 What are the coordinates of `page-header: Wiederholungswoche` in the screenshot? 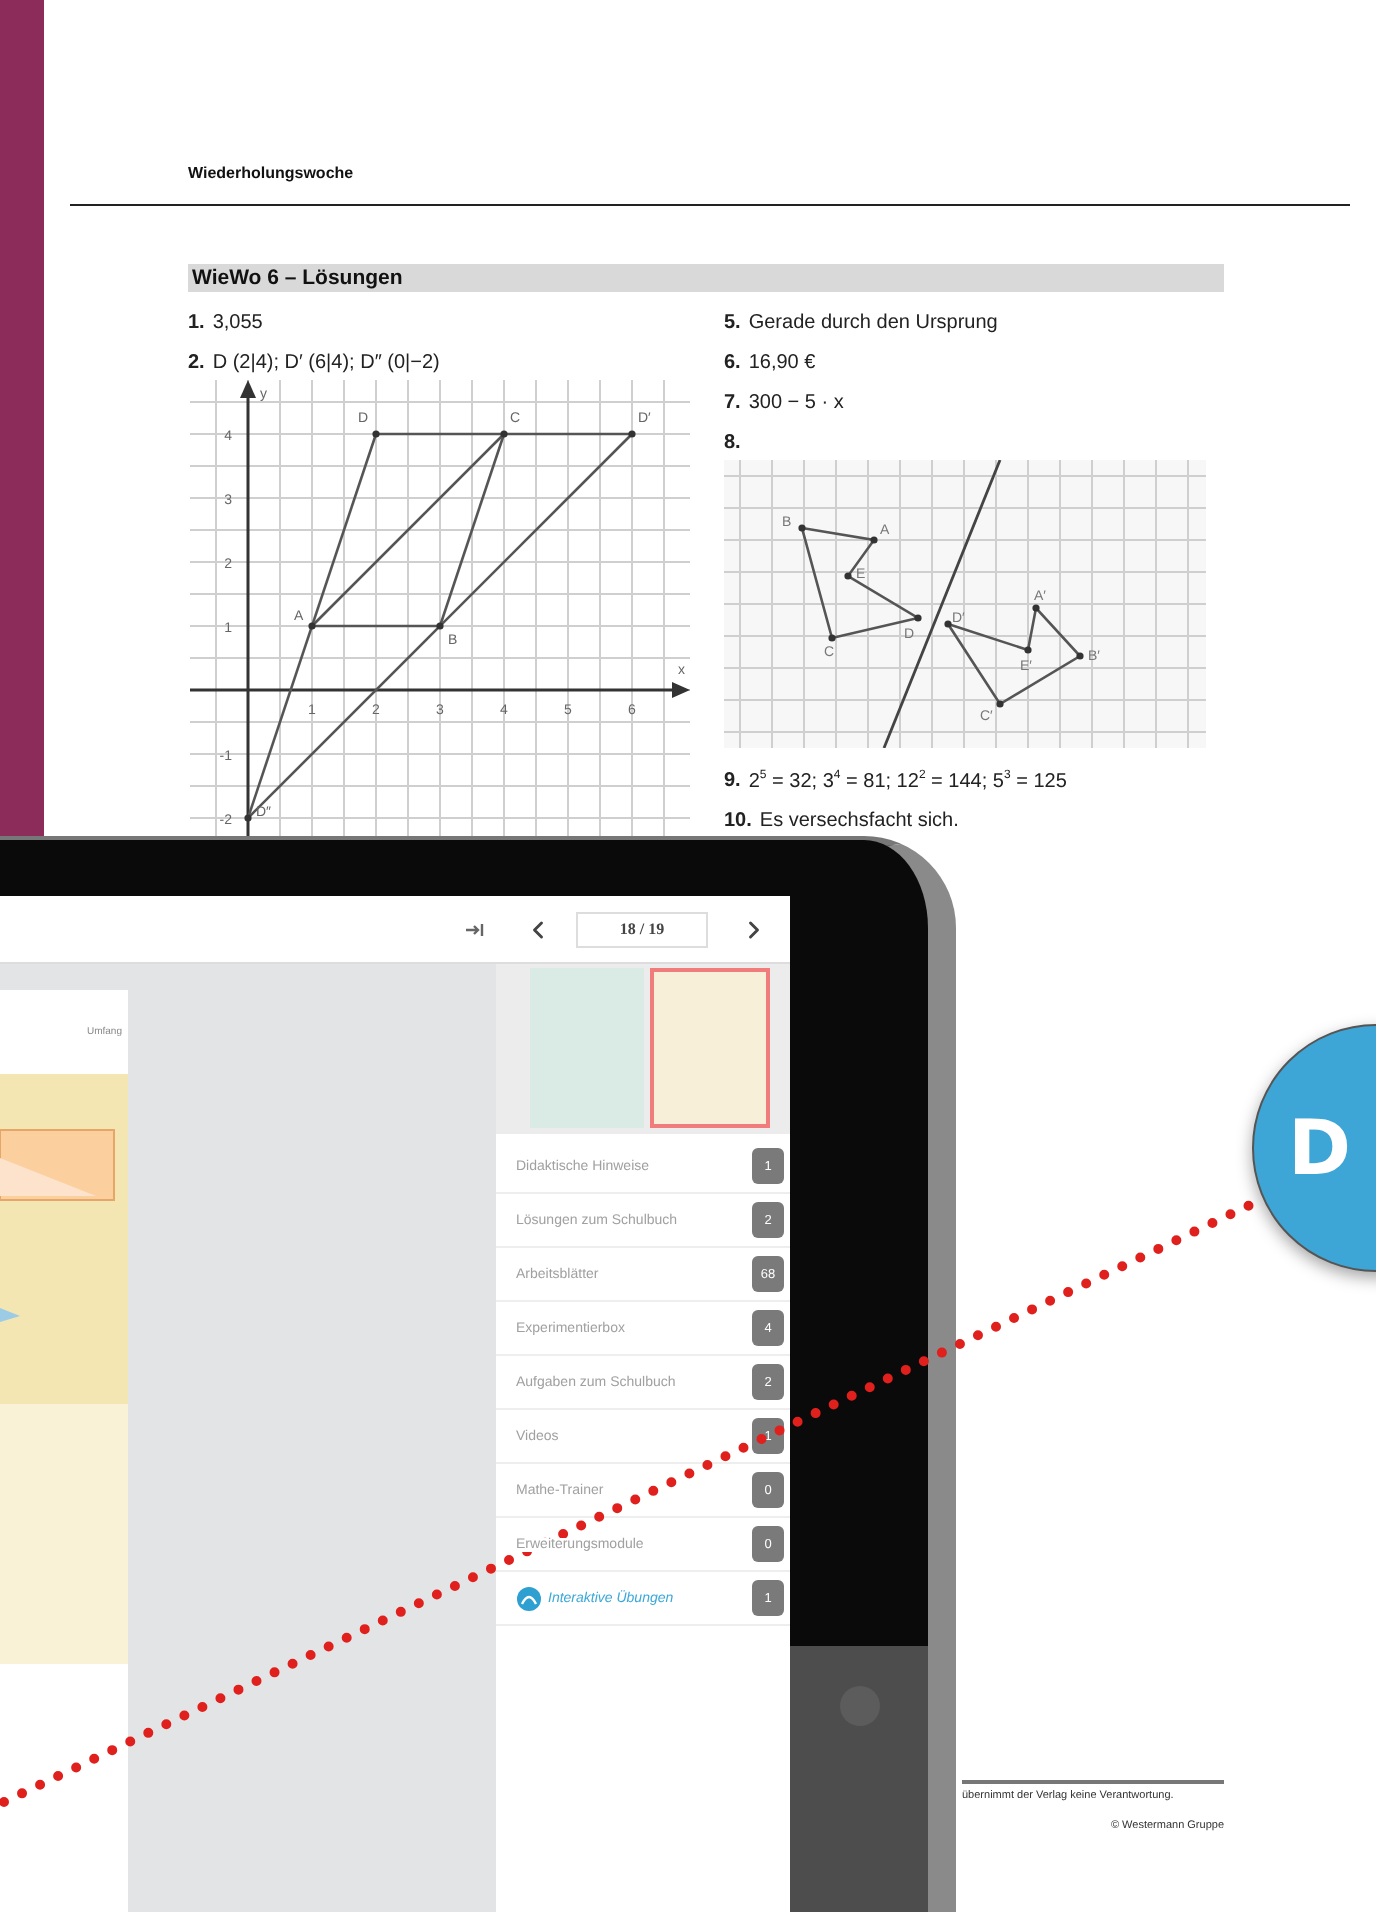 It's located at (271, 173).